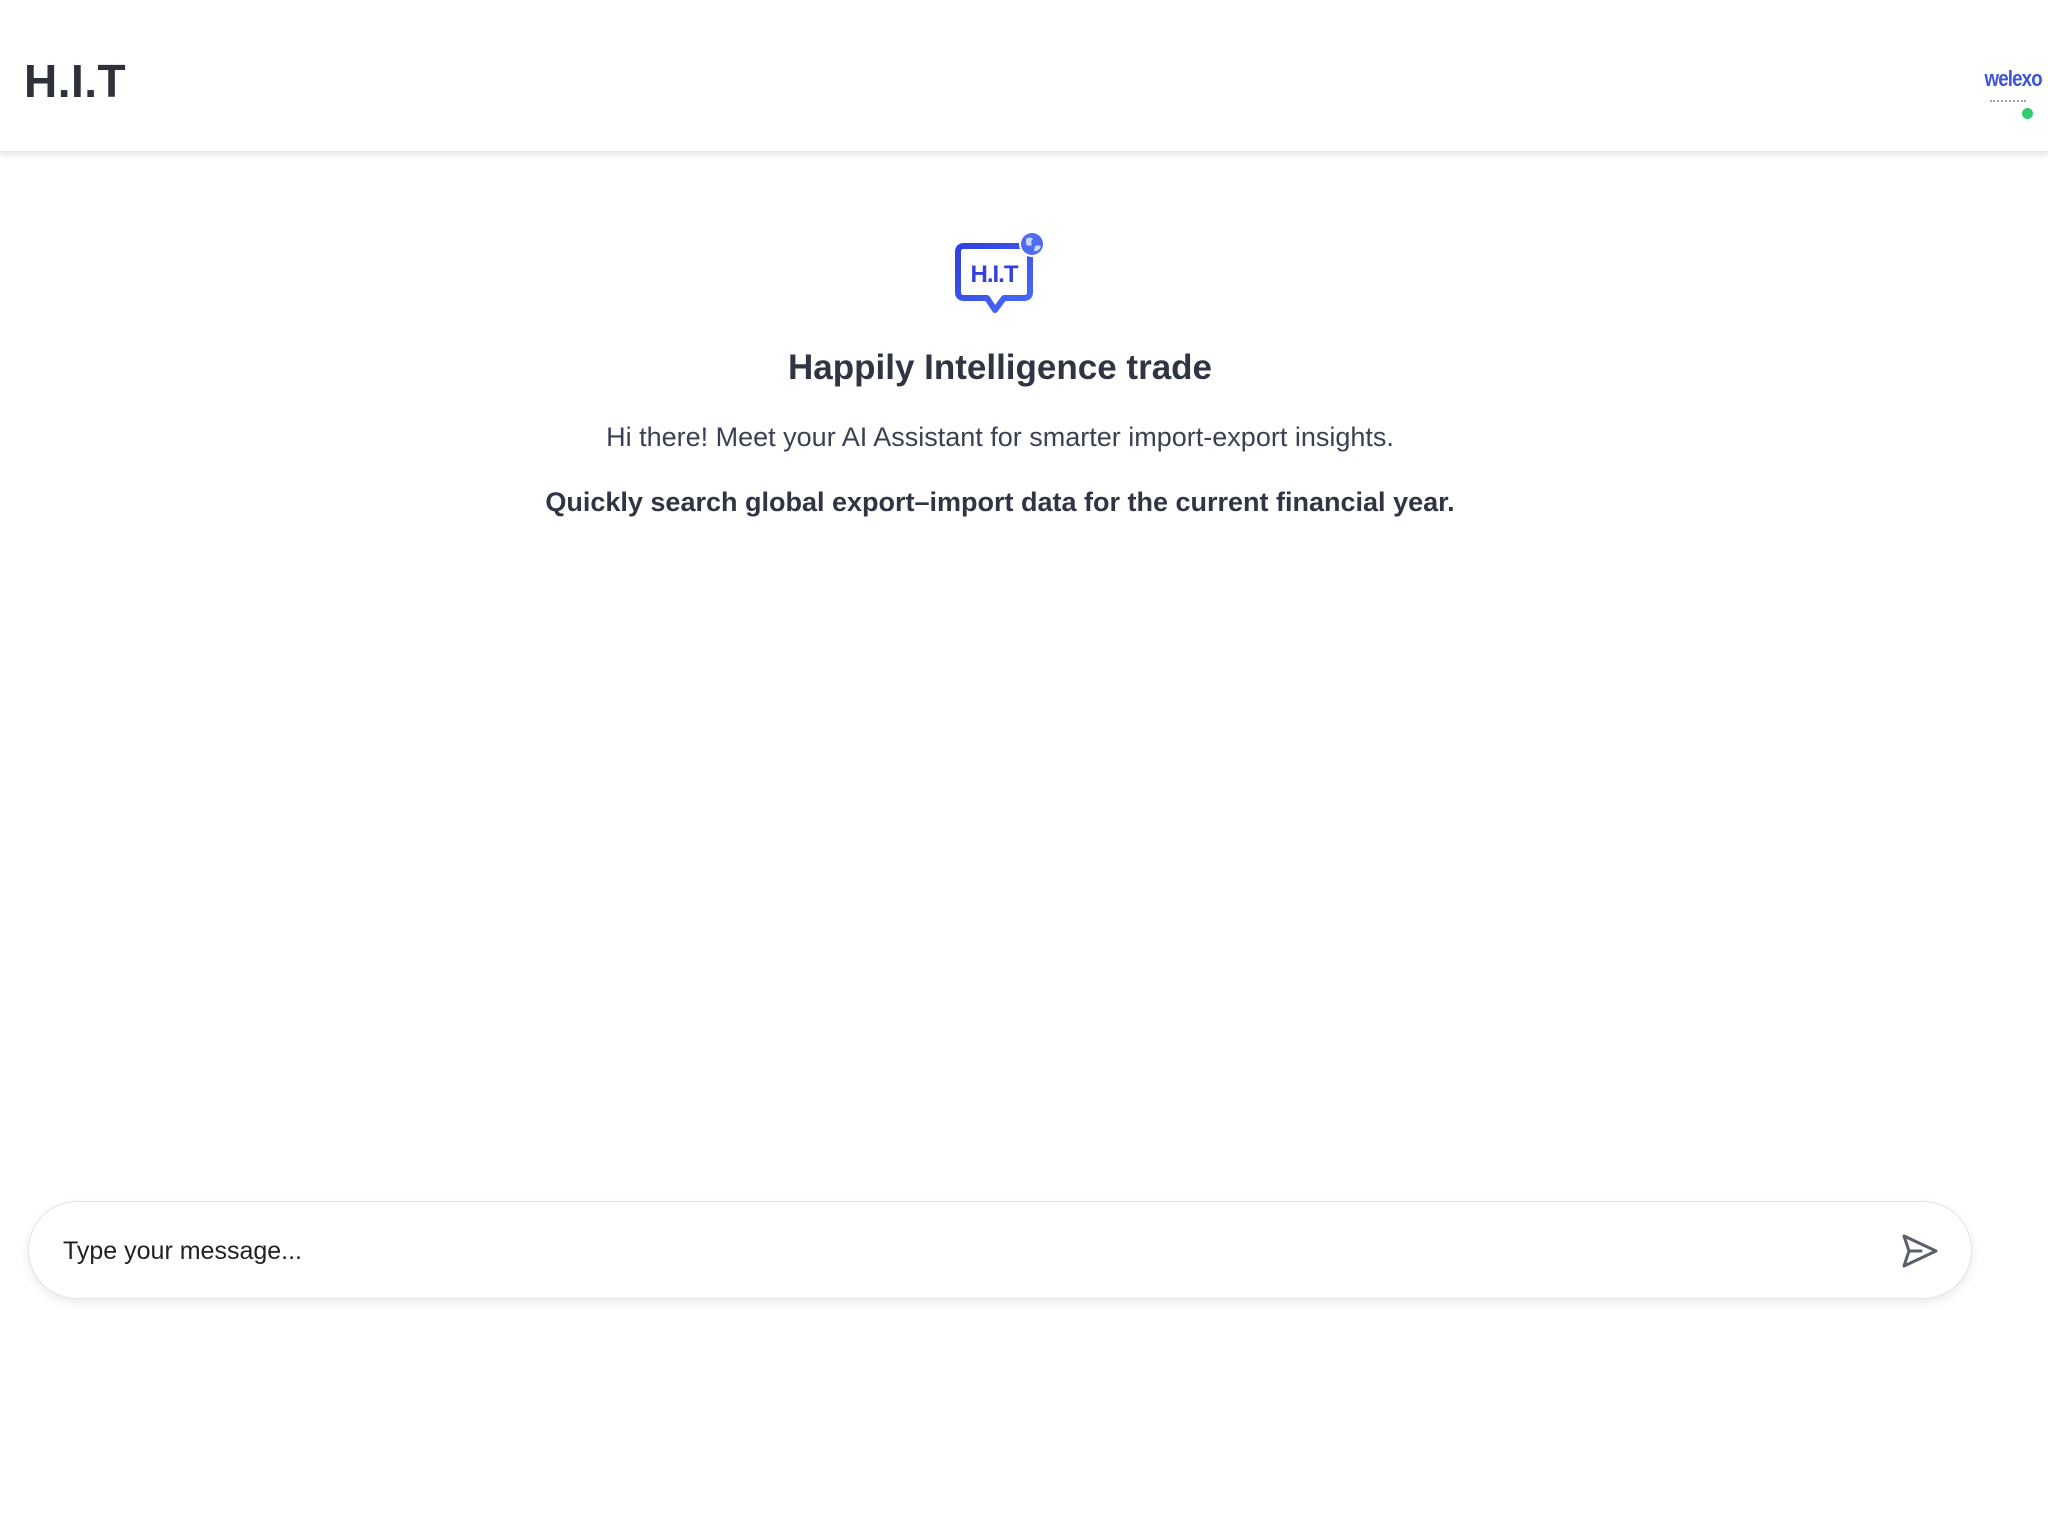 This screenshot has height=1536, width=2048. Describe the element at coordinates (2013, 78) in the screenshot. I see `avatar-wordmark: welexo` at that location.